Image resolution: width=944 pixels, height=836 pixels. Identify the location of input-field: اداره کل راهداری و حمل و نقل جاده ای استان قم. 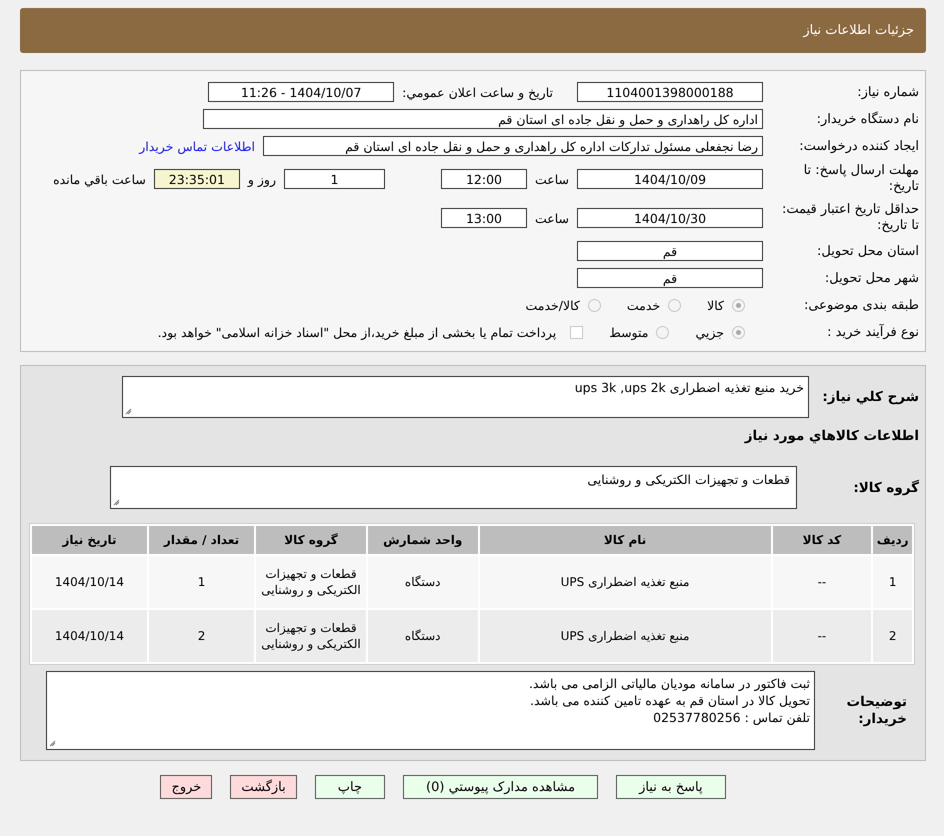
(483, 119).